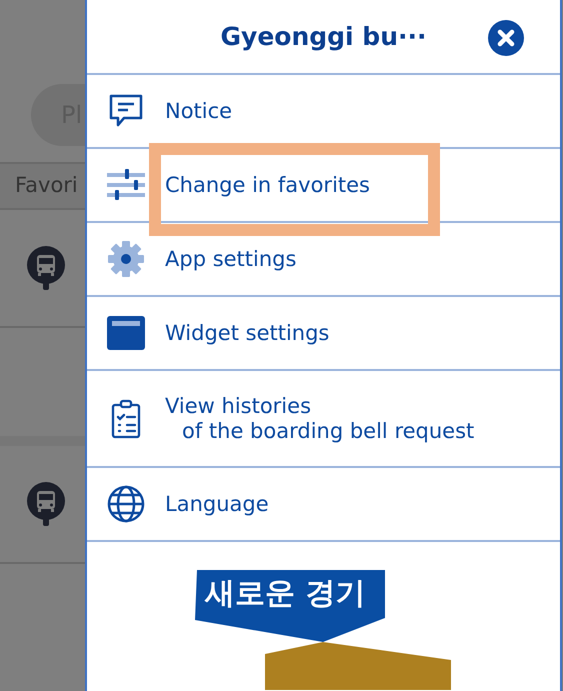  I want to click on menu-label: App settings, so click(230, 259).